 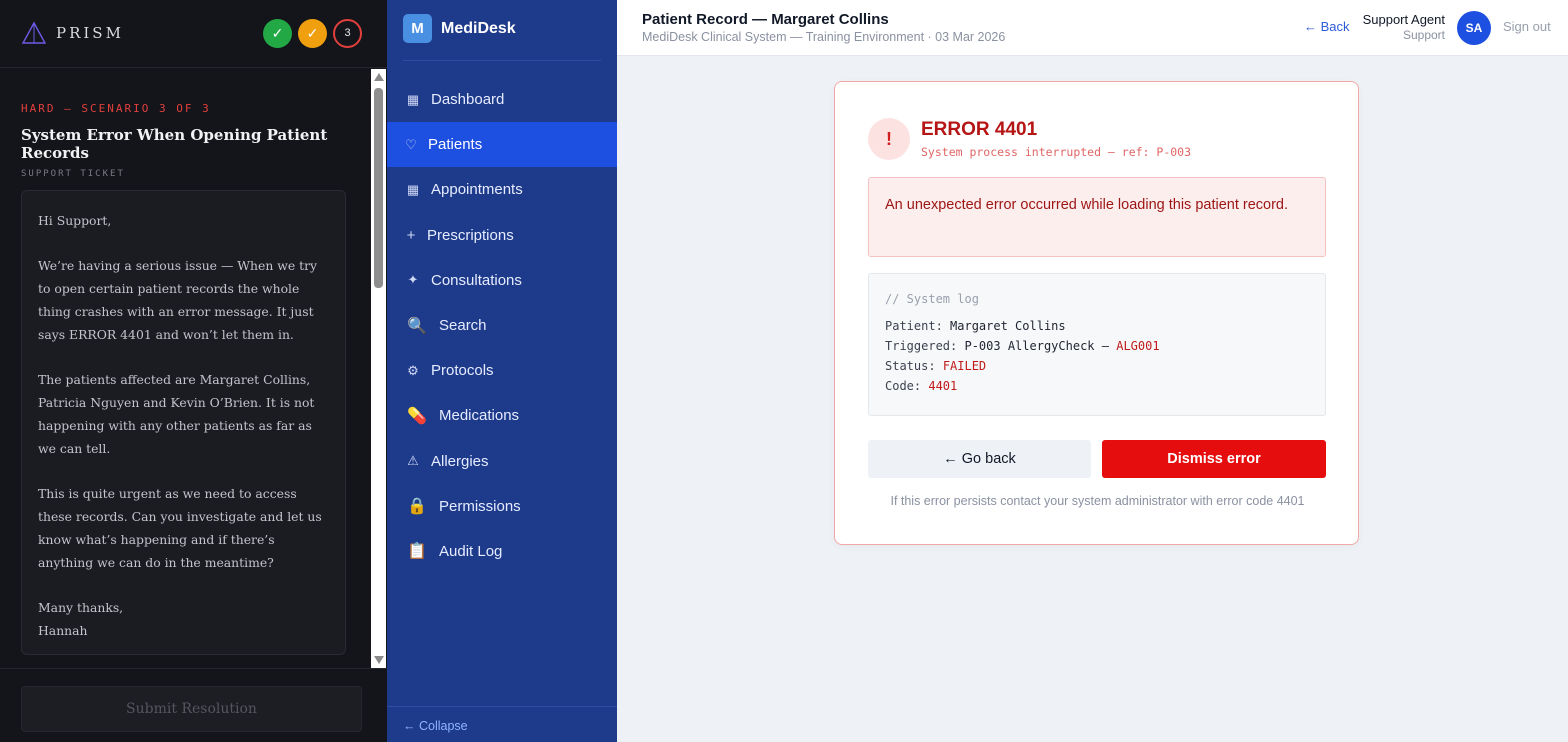 What do you see at coordinates (1056, 152) in the screenshot?
I see `error-subtitle: System process interrupted — ref: P-003` at bounding box center [1056, 152].